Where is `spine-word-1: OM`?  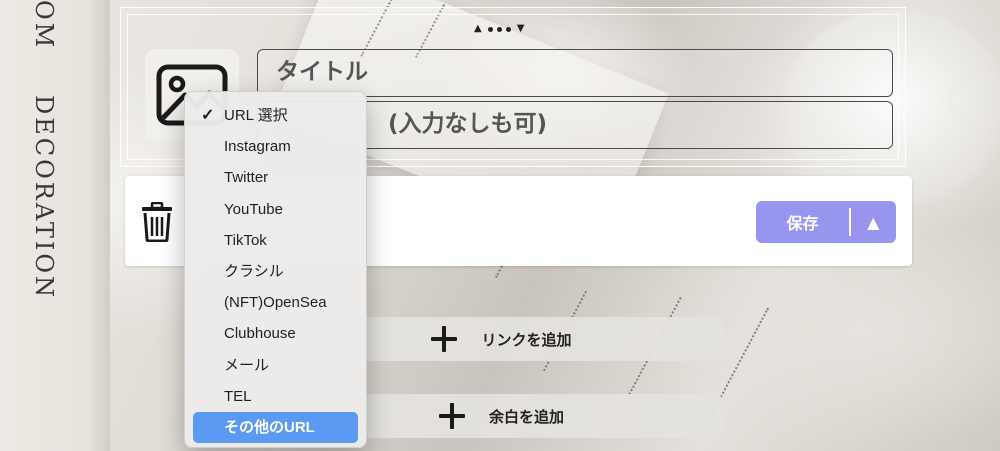
spine-word-1: OM is located at coordinates (44, 25).